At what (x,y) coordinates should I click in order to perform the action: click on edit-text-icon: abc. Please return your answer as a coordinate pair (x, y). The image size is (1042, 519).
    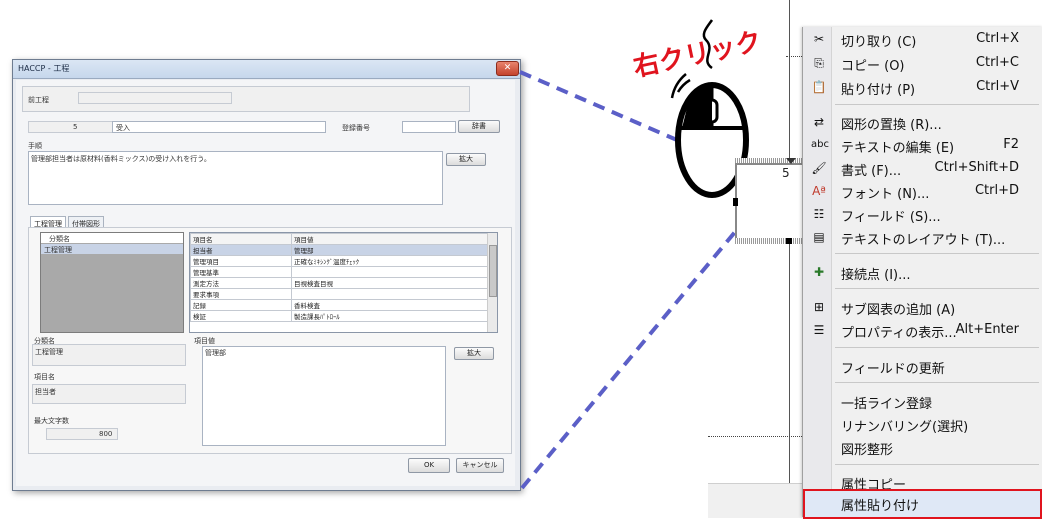
    Looking at the image, I should click on (820, 144).